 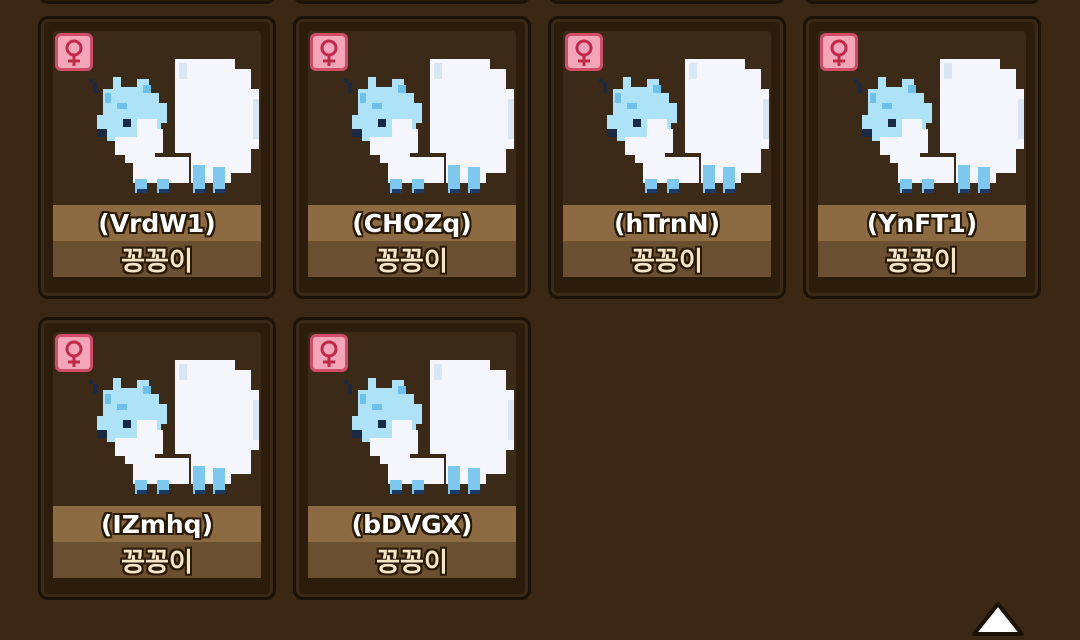 I want to click on pet-card: (CHOZq) 꽁꽁이, so click(x=412, y=157).